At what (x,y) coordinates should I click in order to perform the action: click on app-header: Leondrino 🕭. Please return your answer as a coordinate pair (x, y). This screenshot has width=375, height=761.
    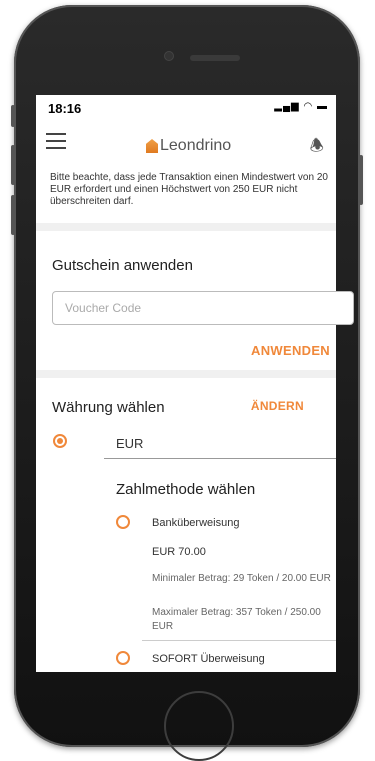
    Looking at the image, I should click on (186, 145).